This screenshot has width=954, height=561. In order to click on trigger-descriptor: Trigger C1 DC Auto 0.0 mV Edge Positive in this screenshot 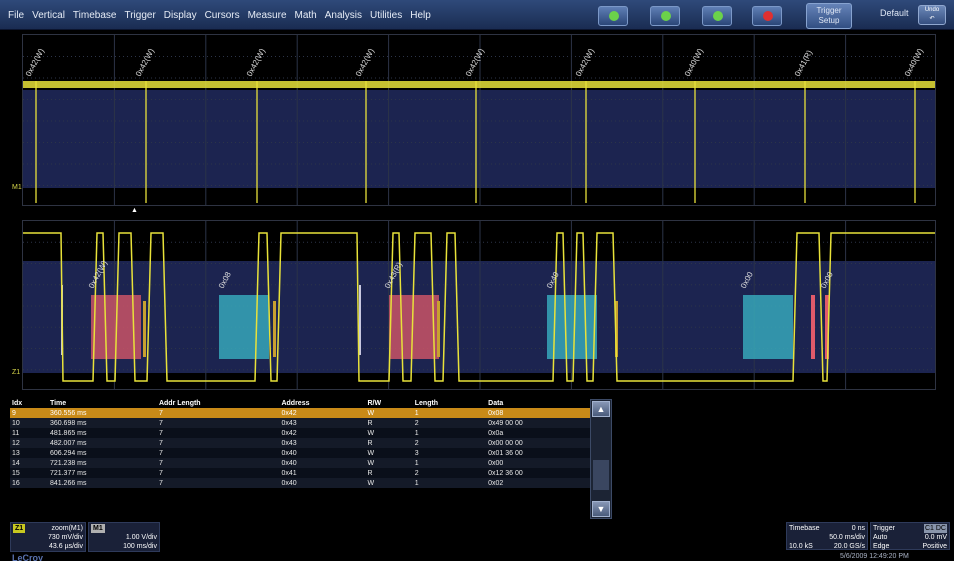, I will do `click(910, 536)`.